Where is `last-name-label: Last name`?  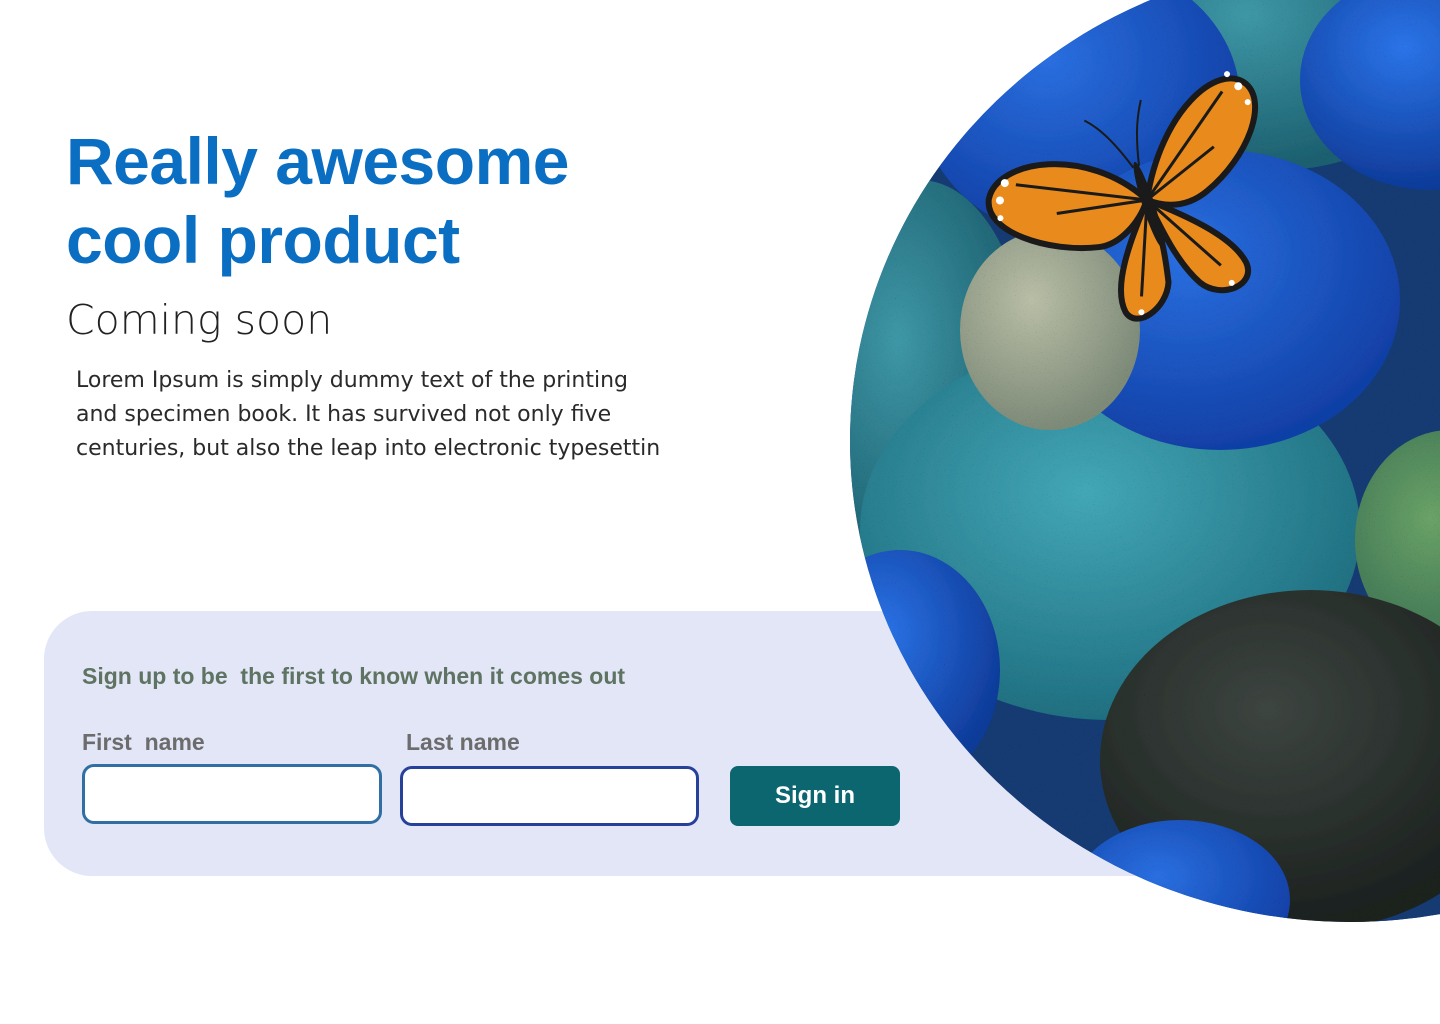
last-name-label: Last name is located at coordinates (463, 742).